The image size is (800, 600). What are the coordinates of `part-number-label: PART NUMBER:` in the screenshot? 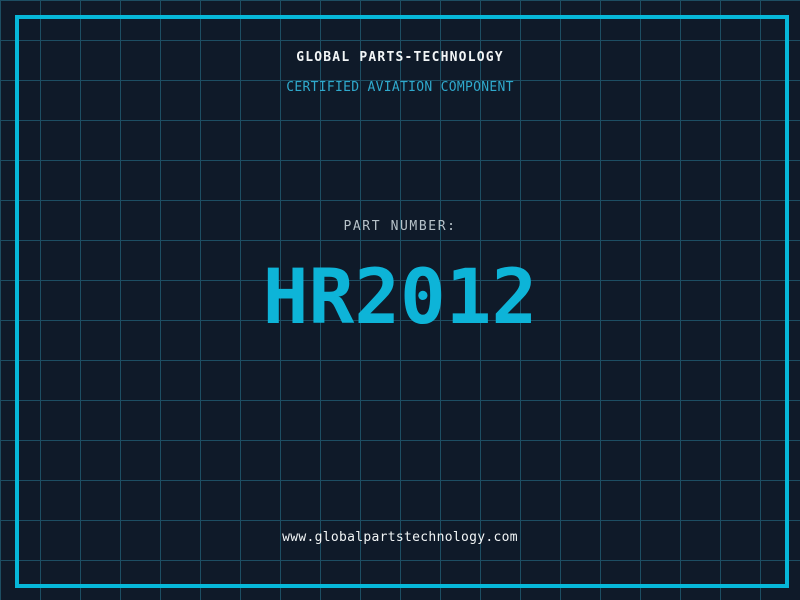 It's located at (400, 226).